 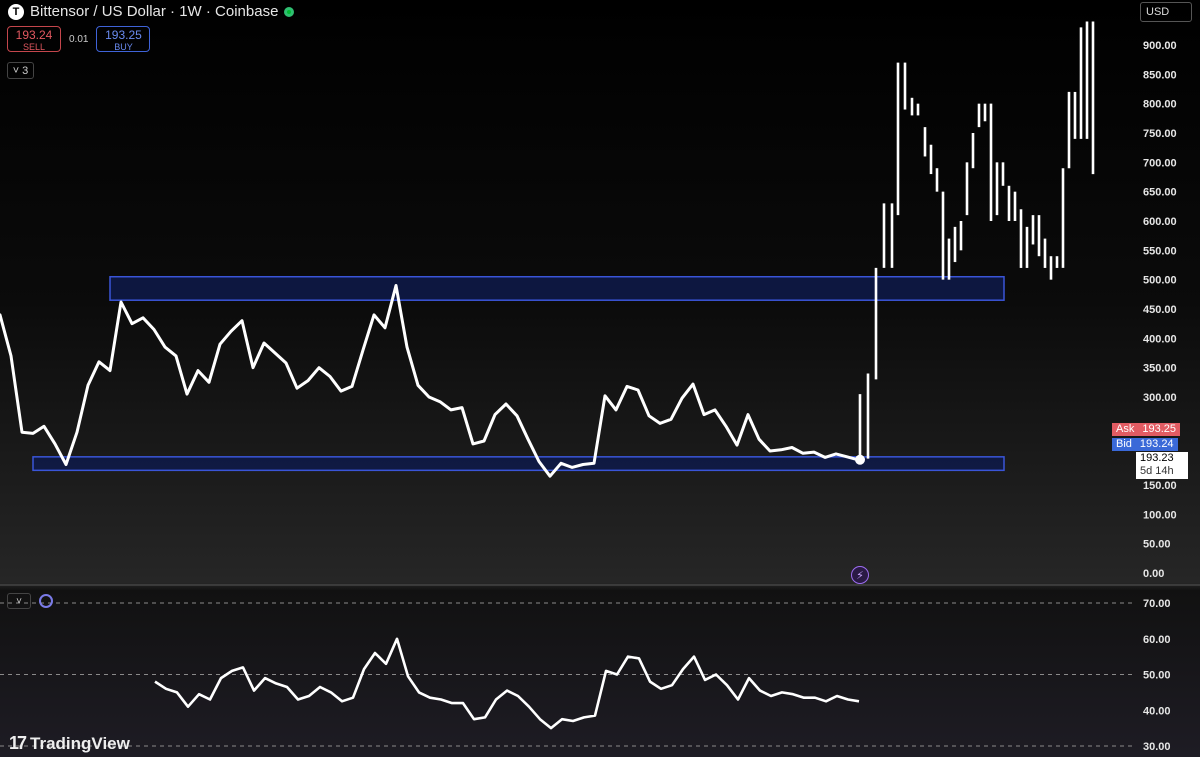 I want to click on buy-price: 193.25, so click(x=123, y=35).